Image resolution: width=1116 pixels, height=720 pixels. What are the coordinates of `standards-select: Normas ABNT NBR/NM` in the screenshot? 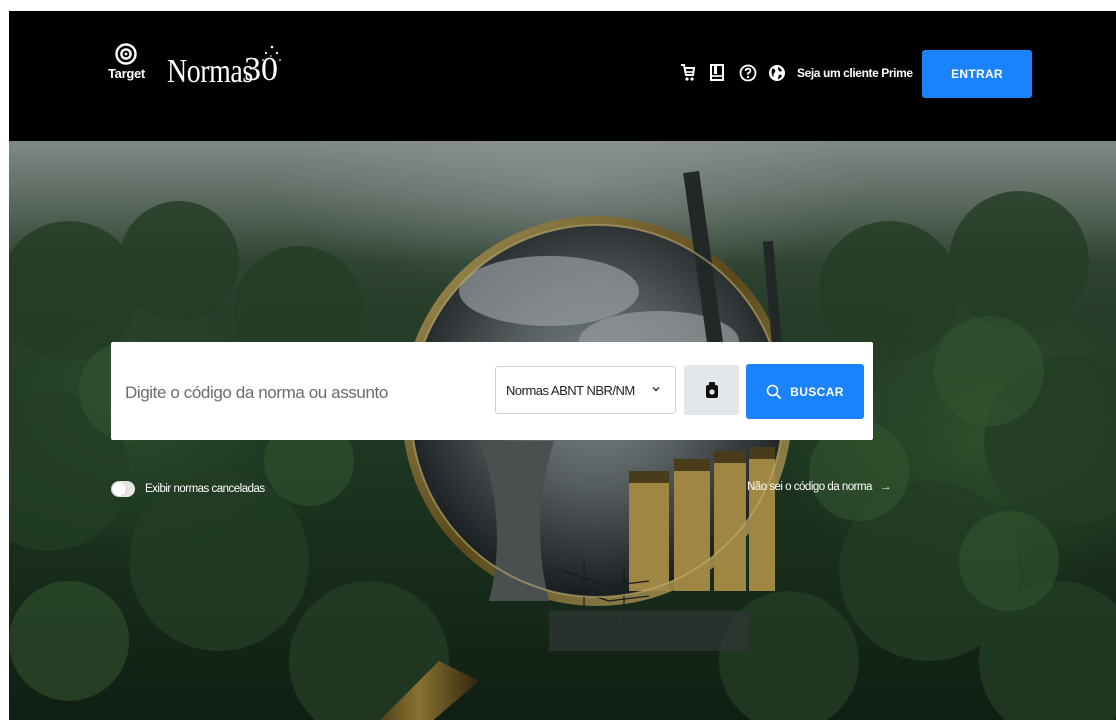 It's located at (585, 390).